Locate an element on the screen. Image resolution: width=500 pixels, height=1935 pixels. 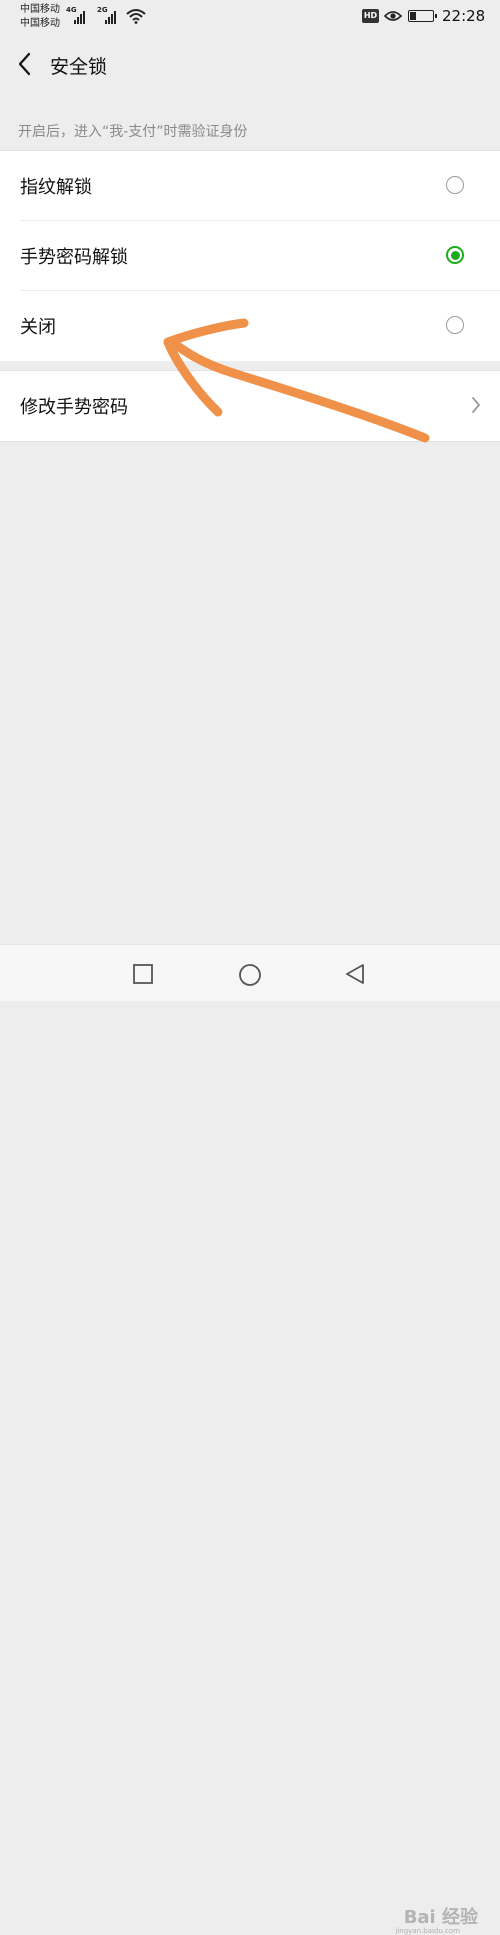
chevron-left-icon is located at coordinates (25, 64).